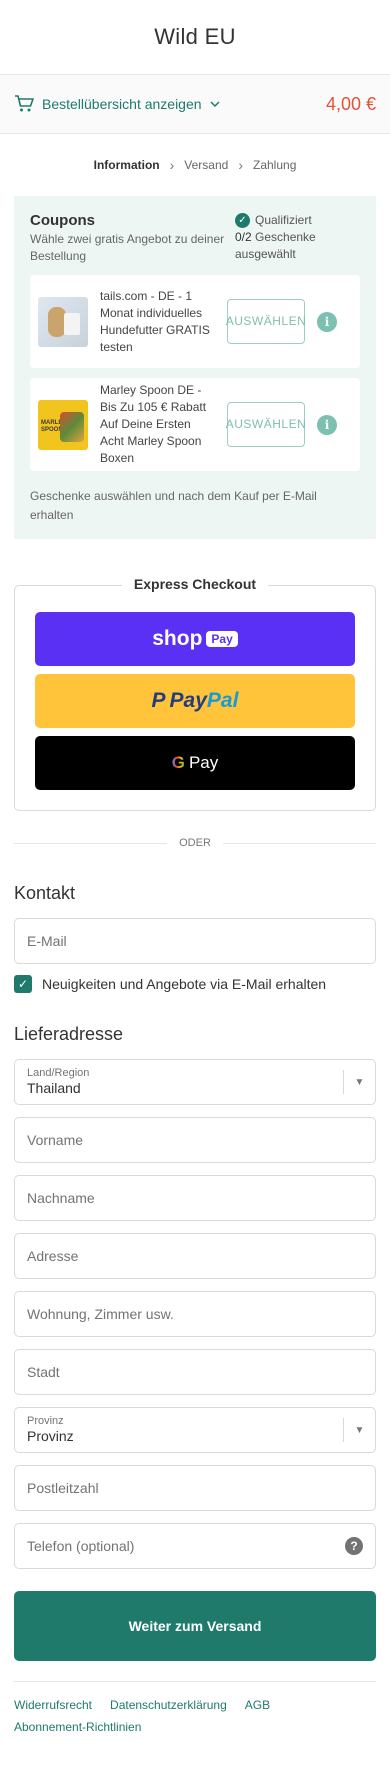 Image resolution: width=390 pixels, height=1777 pixels. I want to click on address-input, so click(195, 1256).